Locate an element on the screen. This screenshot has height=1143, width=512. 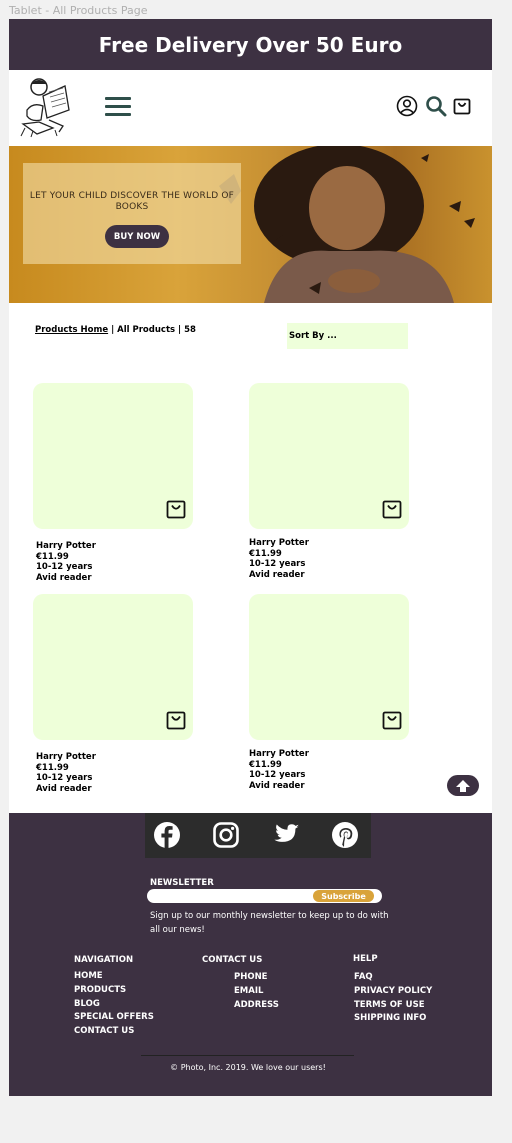
promo-banner: Free Delivery Over 50 Euro is located at coordinates (250, 44).